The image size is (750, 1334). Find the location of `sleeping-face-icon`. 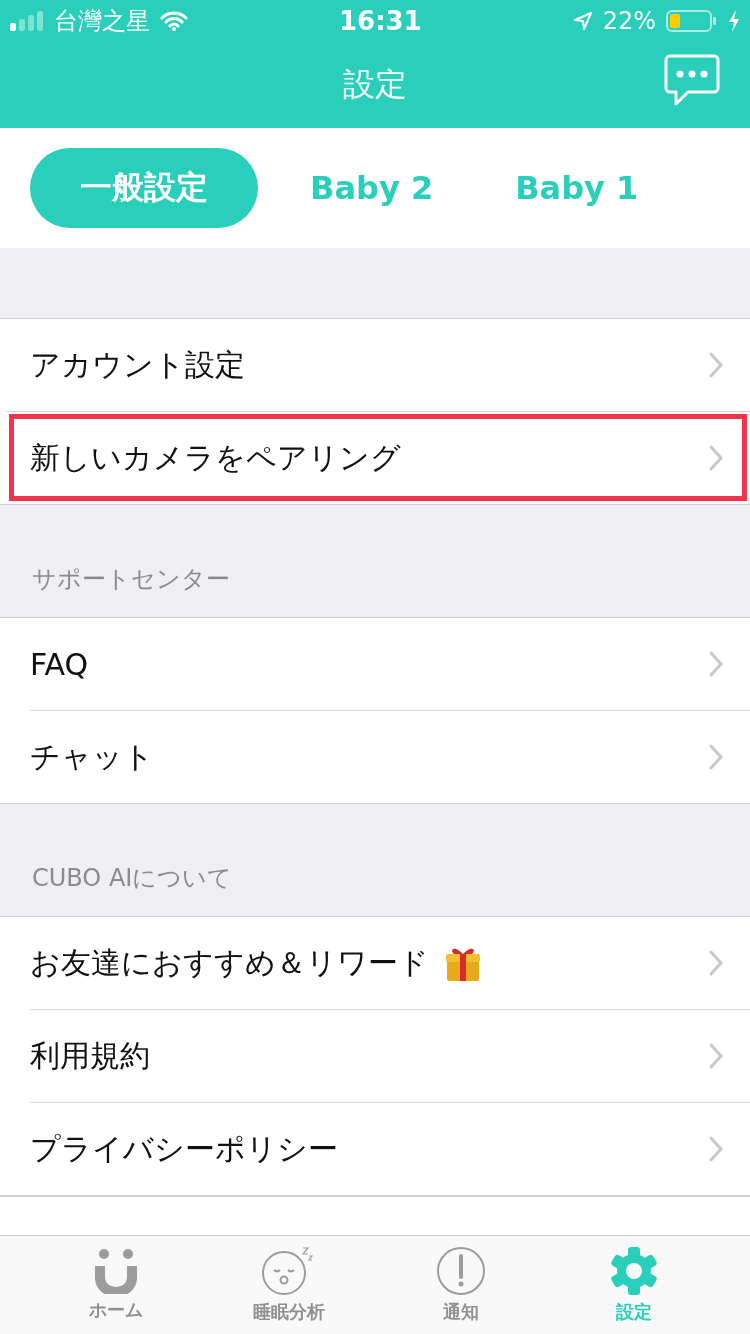

sleeping-face-icon is located at coordinates (288, 1271).